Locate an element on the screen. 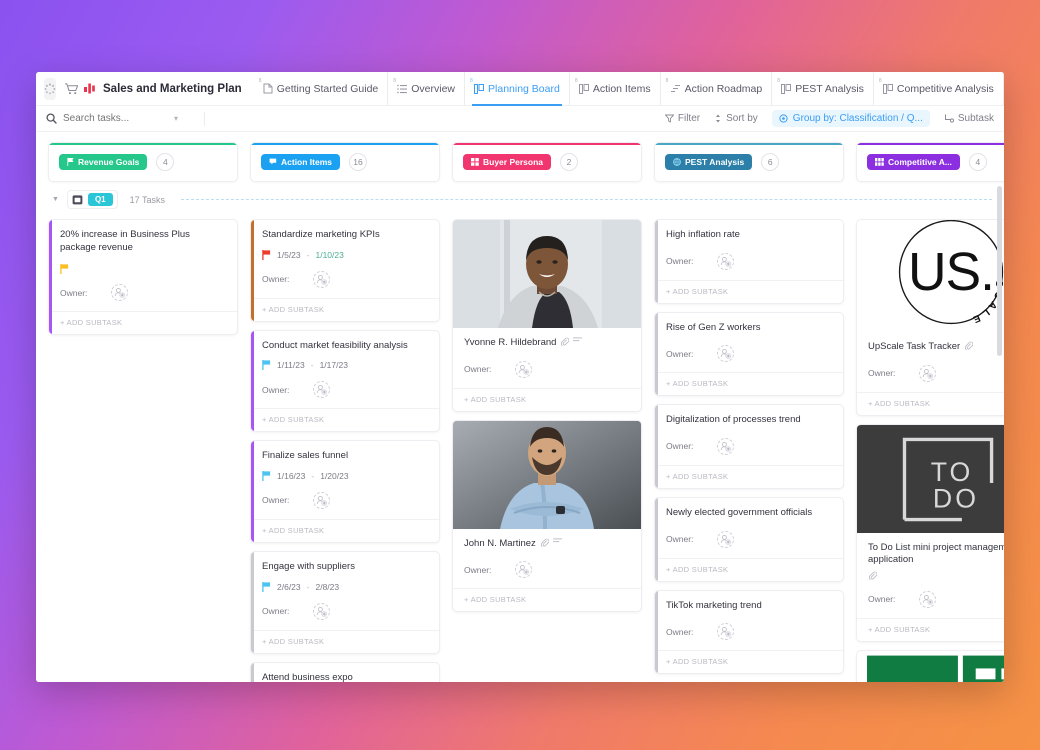 The image size is (1040, 750). column-header-competitive-analysis: Competitive A... 4 is located at coordinates (930, 162).